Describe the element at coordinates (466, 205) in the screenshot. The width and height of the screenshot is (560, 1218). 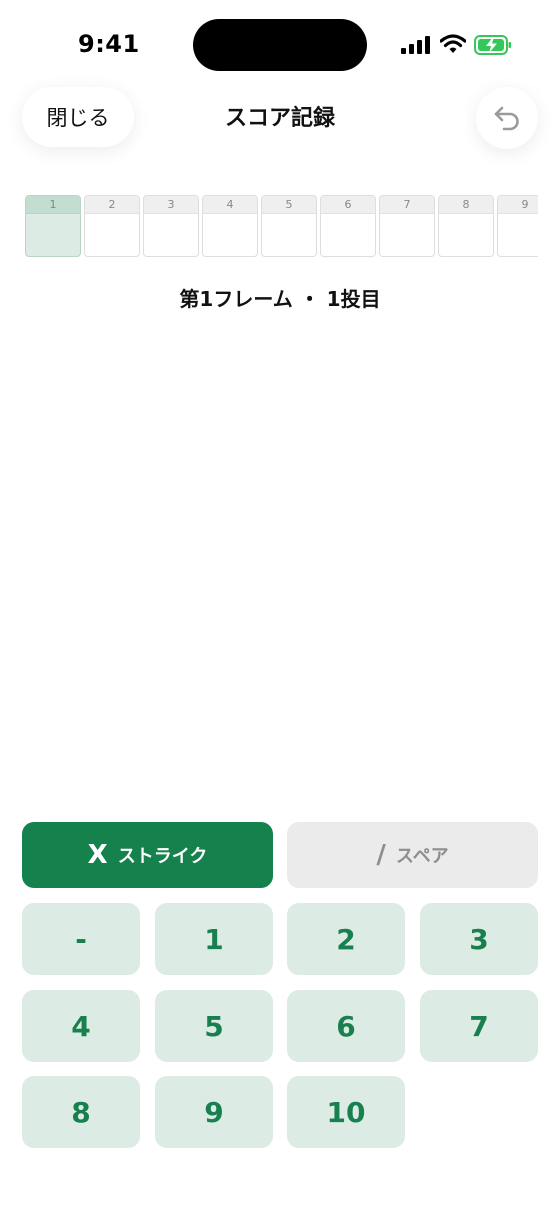
I see `frame-number: 8` at that location.